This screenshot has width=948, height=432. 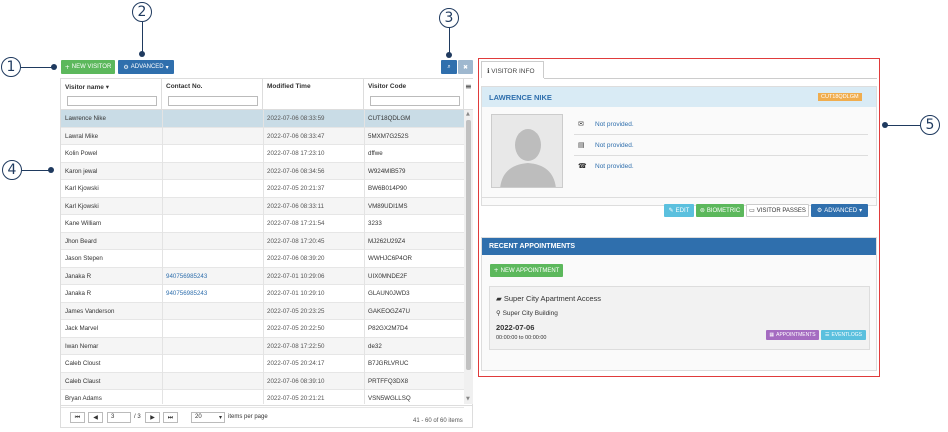 What do you see at coordinates (496, 270) in the screenshot?
I see `plus-icon: +` at bounding box center [496, 270].